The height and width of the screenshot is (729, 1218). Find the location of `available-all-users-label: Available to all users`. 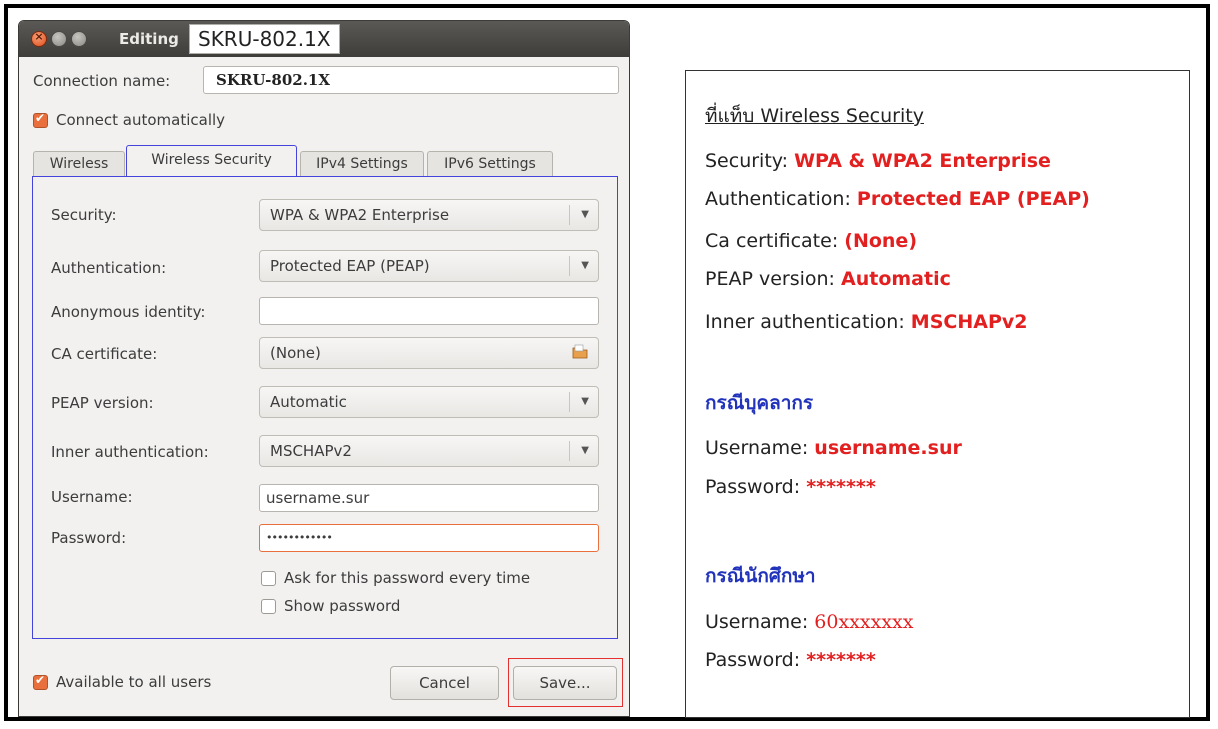

available-all-users-label: Available to all users is located at coordinates (134, 682).